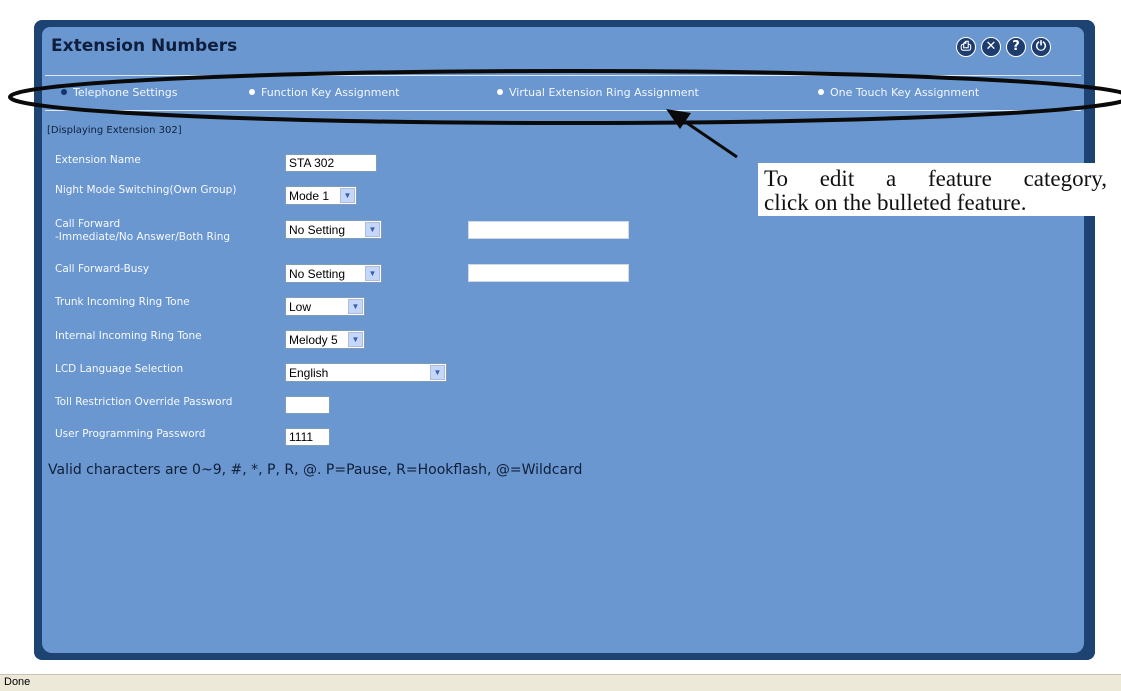 This screenshot has height=691, width=1121. What do you see at coordinates (366, 372) in the screenshot?
I see `lcd-language-select: English ▼` at bounding box center [366, 372].